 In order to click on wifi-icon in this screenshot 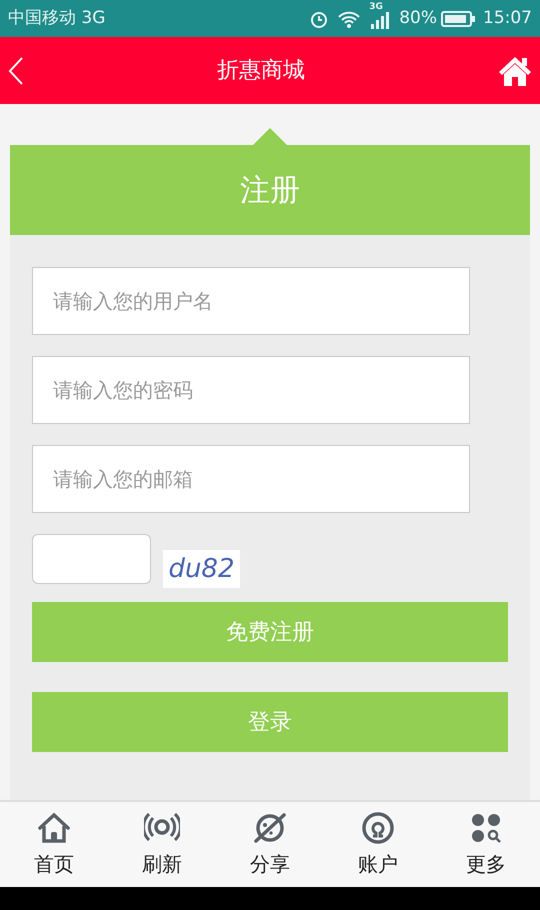, I will do `click(349, 19)`.